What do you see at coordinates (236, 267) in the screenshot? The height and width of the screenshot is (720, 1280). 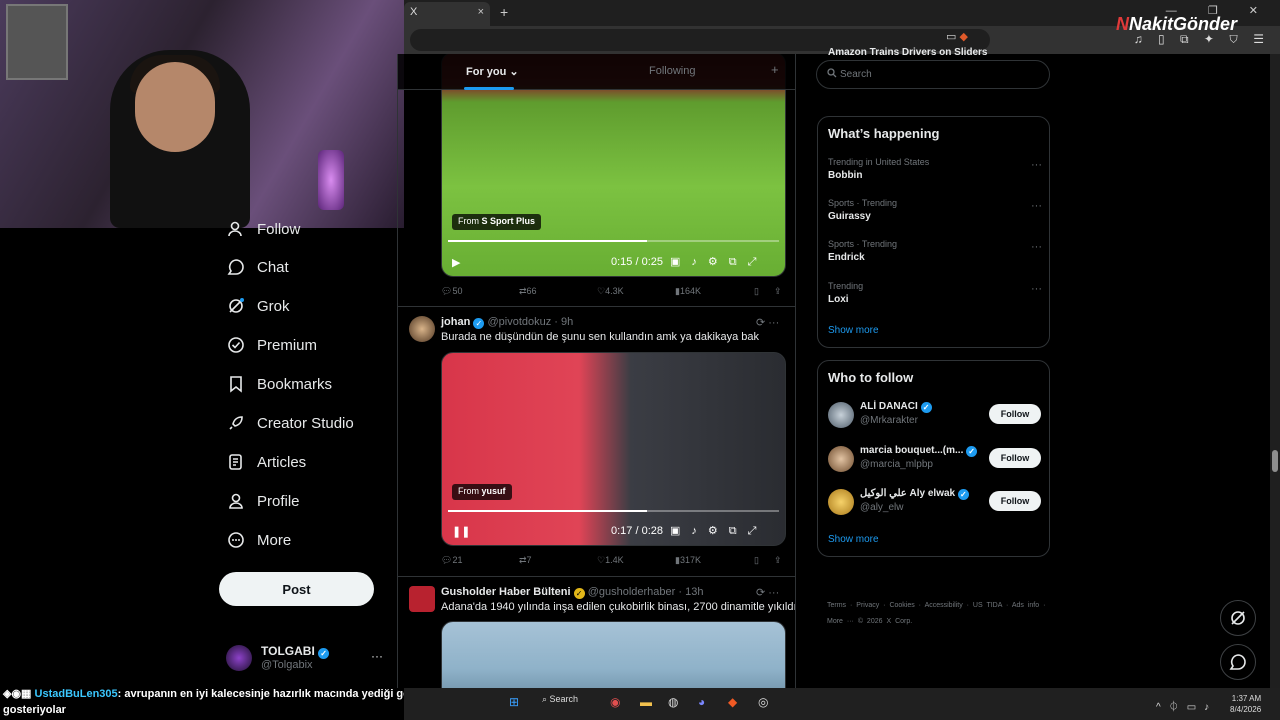 I see `chat-icon` at bounding box center [236, 267].